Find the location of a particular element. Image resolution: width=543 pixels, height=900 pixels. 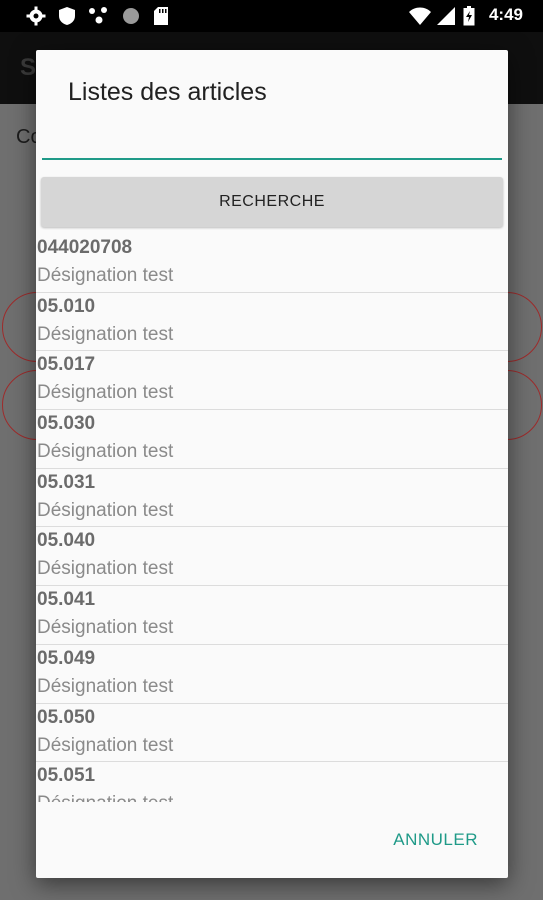

gear-icon is located at coordinates (36, 16).